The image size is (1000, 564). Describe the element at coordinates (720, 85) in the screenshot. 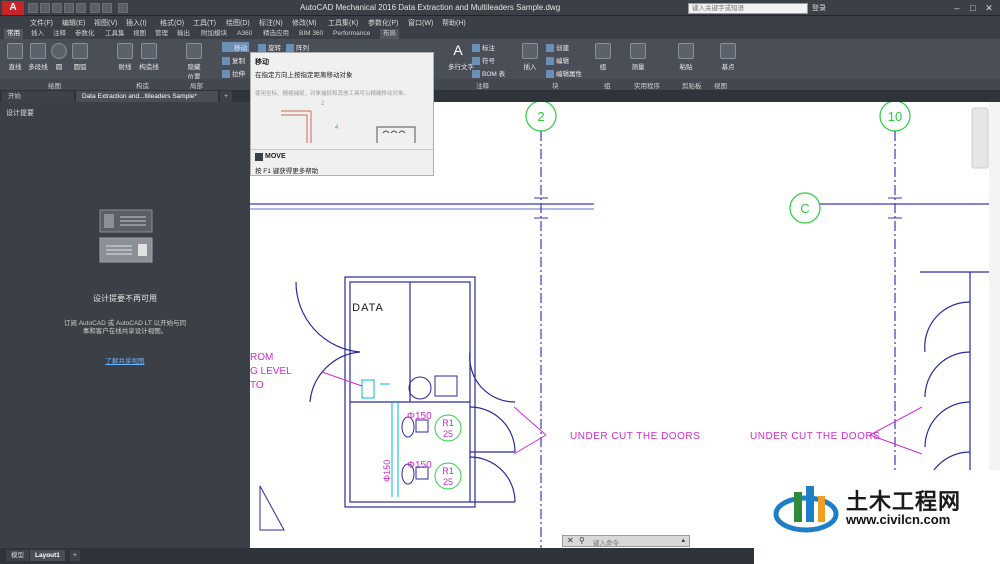

I see `panel-label-view: 视图` at that location.